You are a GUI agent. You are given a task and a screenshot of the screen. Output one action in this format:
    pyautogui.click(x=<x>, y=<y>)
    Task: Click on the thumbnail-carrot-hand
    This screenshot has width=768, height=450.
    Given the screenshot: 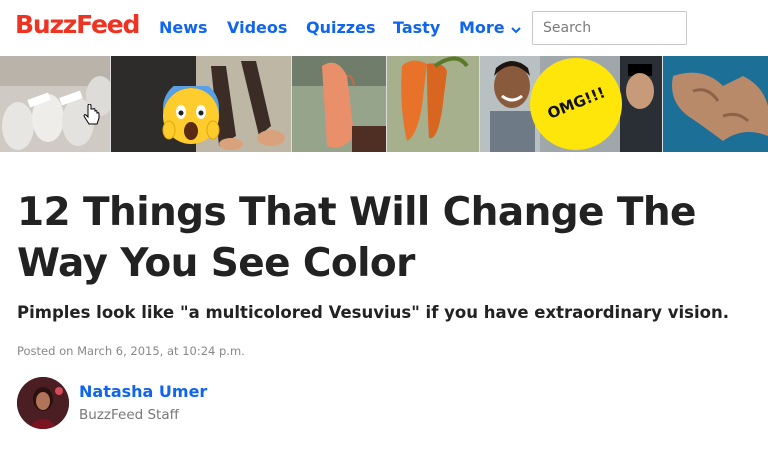 What is the action you would take?
    pyautogui.click(x=339, y=104)
    